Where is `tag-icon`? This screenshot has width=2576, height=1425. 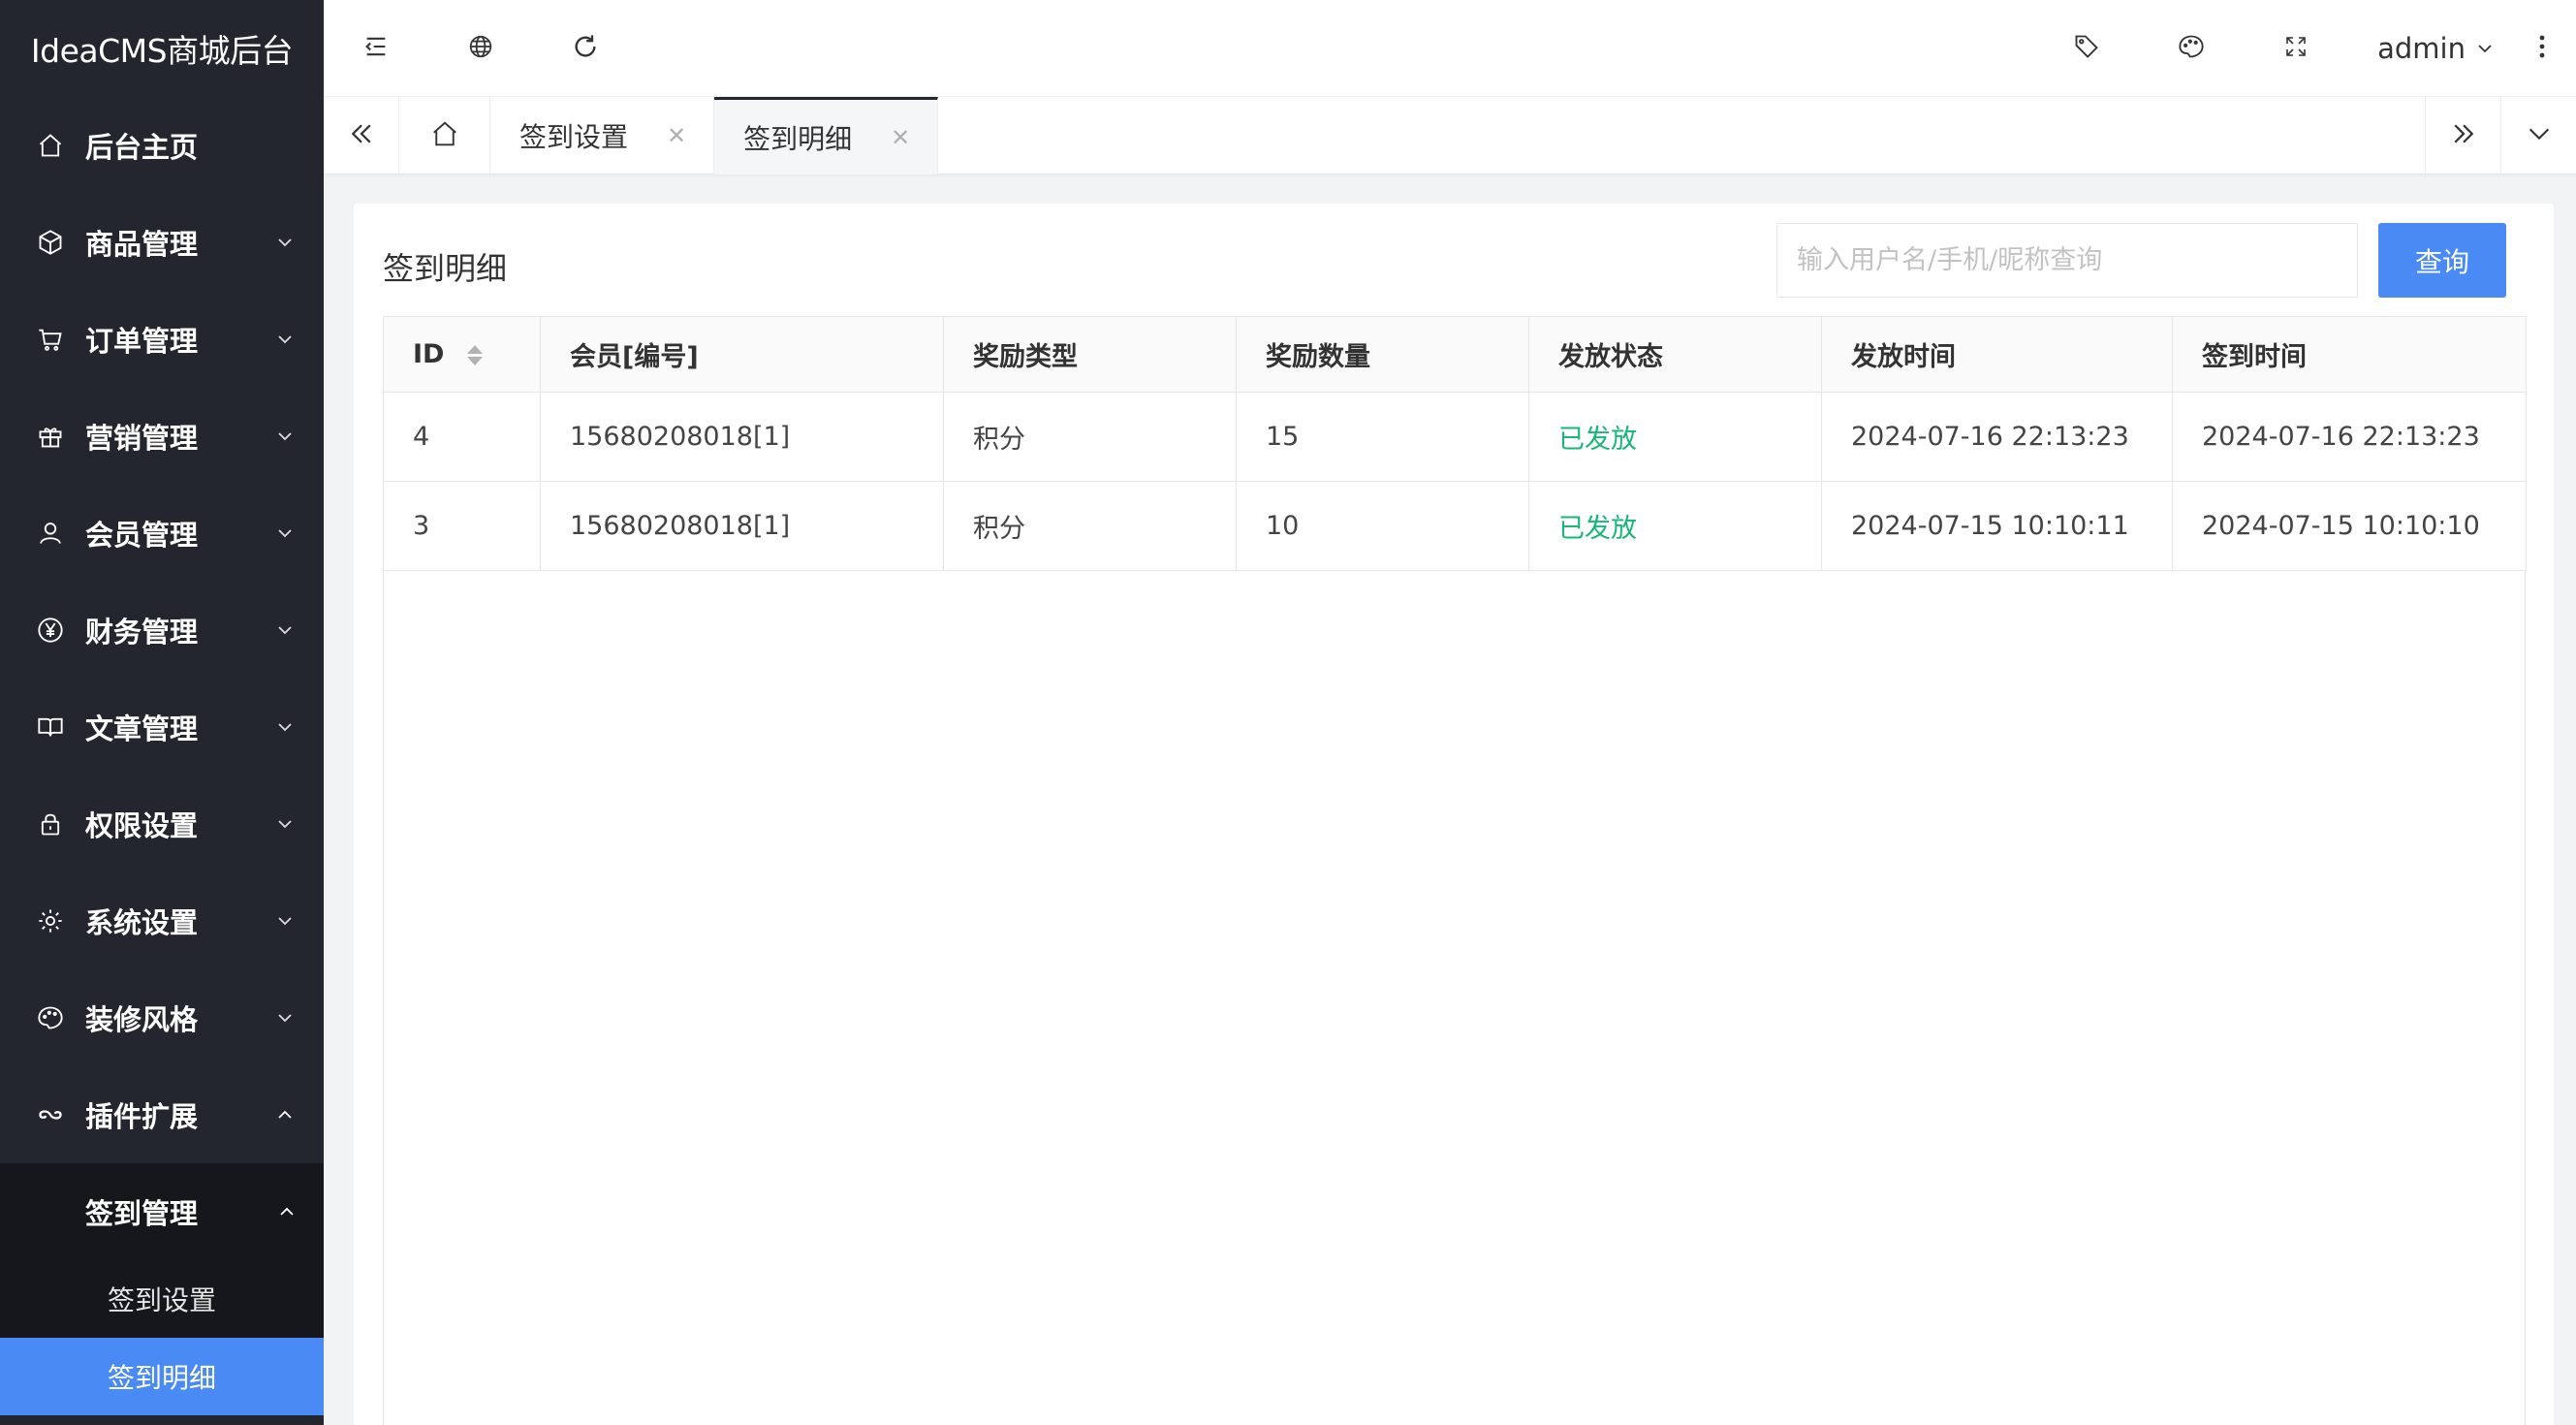
tag-icon is located at coordinates (2086, 48).